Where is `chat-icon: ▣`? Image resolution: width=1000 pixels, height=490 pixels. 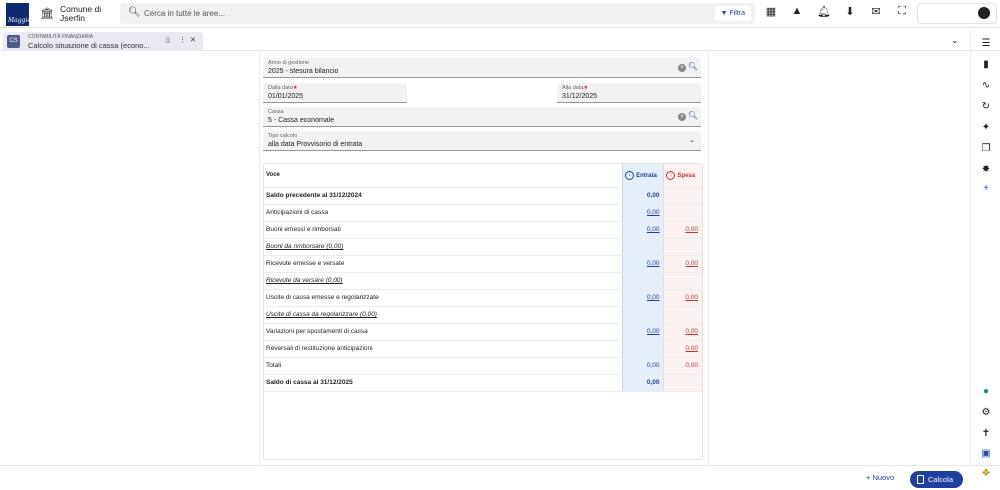
chat-icon: ▣ is located at coordinates (986, 453).